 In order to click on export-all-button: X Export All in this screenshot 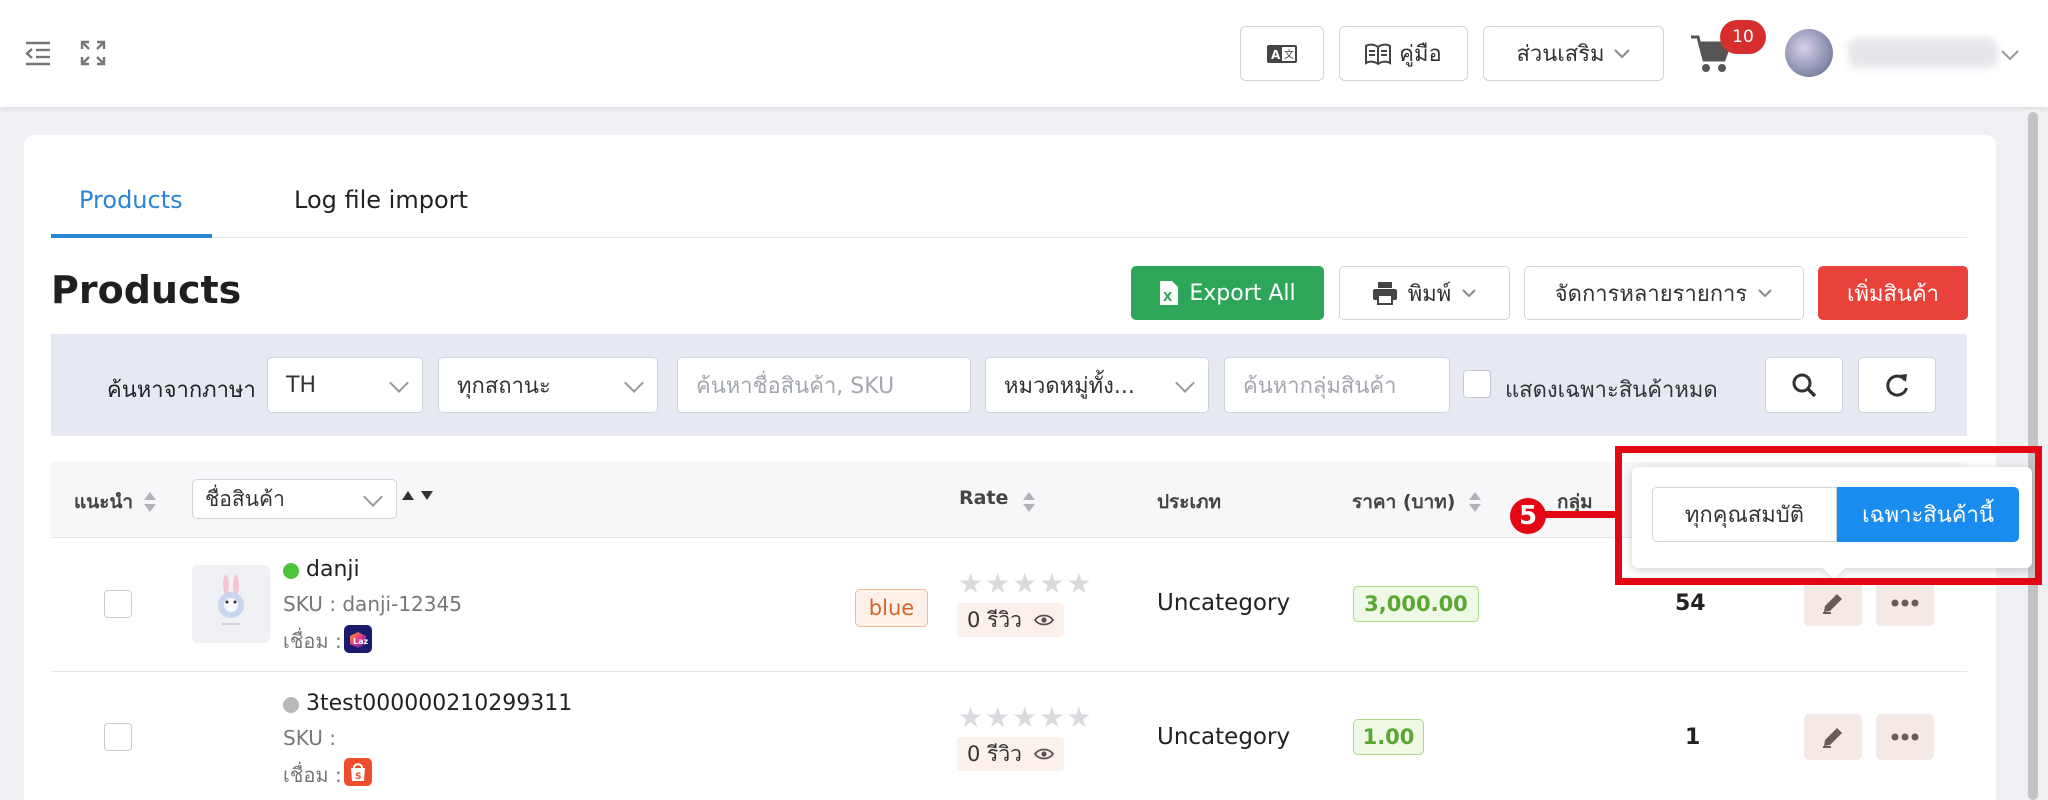, I will do `click(1227, 293)`.